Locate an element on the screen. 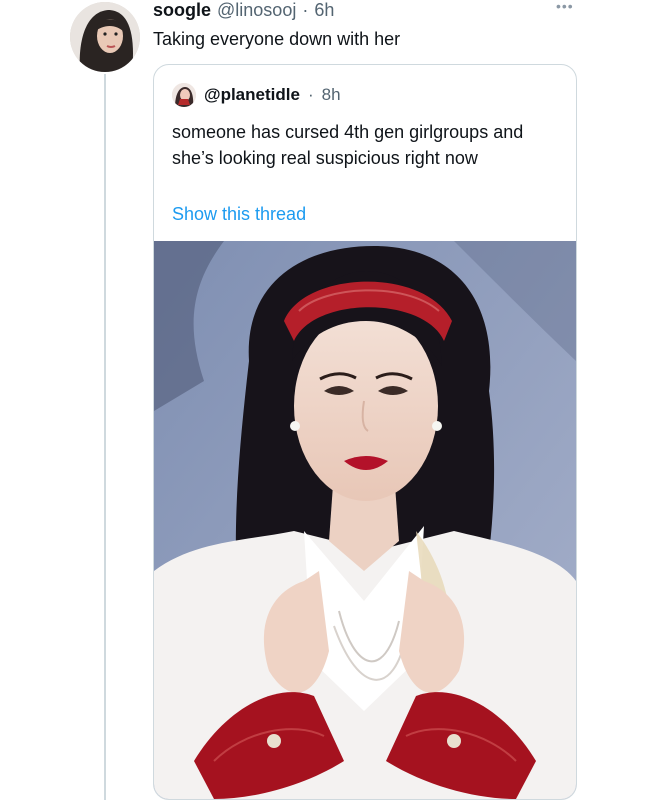 The width and height of the screenshot is (647, 800). tweet-text: Taking everyone down with her is located at coordinates (277, 39).